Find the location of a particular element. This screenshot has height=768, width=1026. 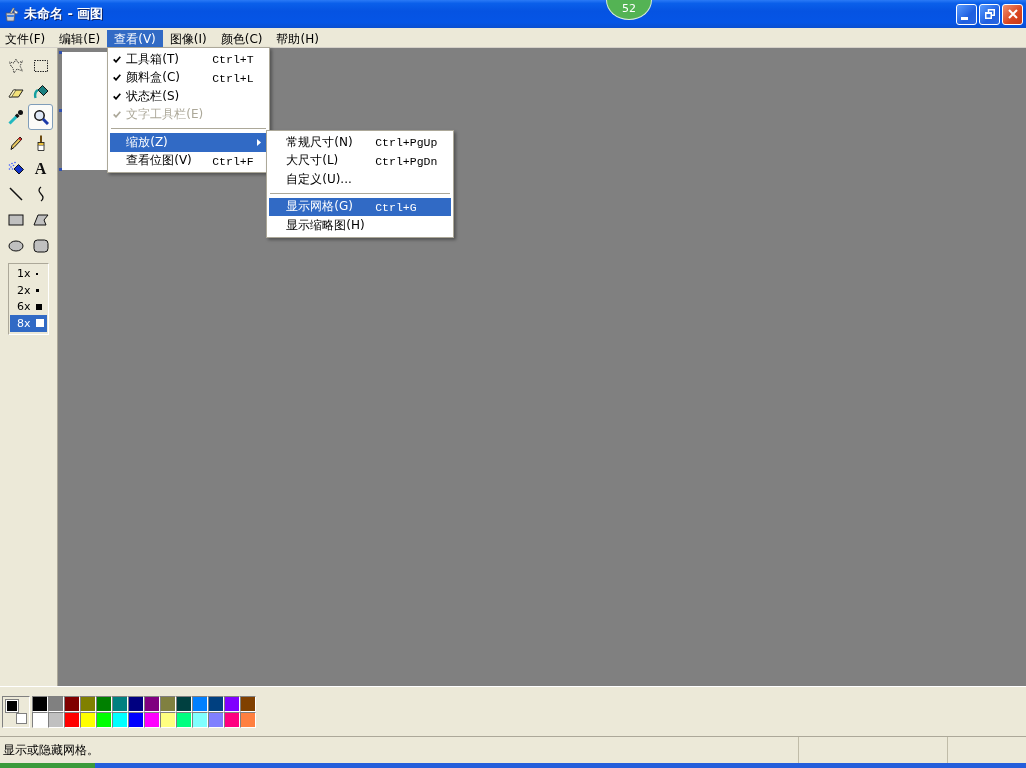

submenu-arrow-icon is located at coordinates (259, 142).